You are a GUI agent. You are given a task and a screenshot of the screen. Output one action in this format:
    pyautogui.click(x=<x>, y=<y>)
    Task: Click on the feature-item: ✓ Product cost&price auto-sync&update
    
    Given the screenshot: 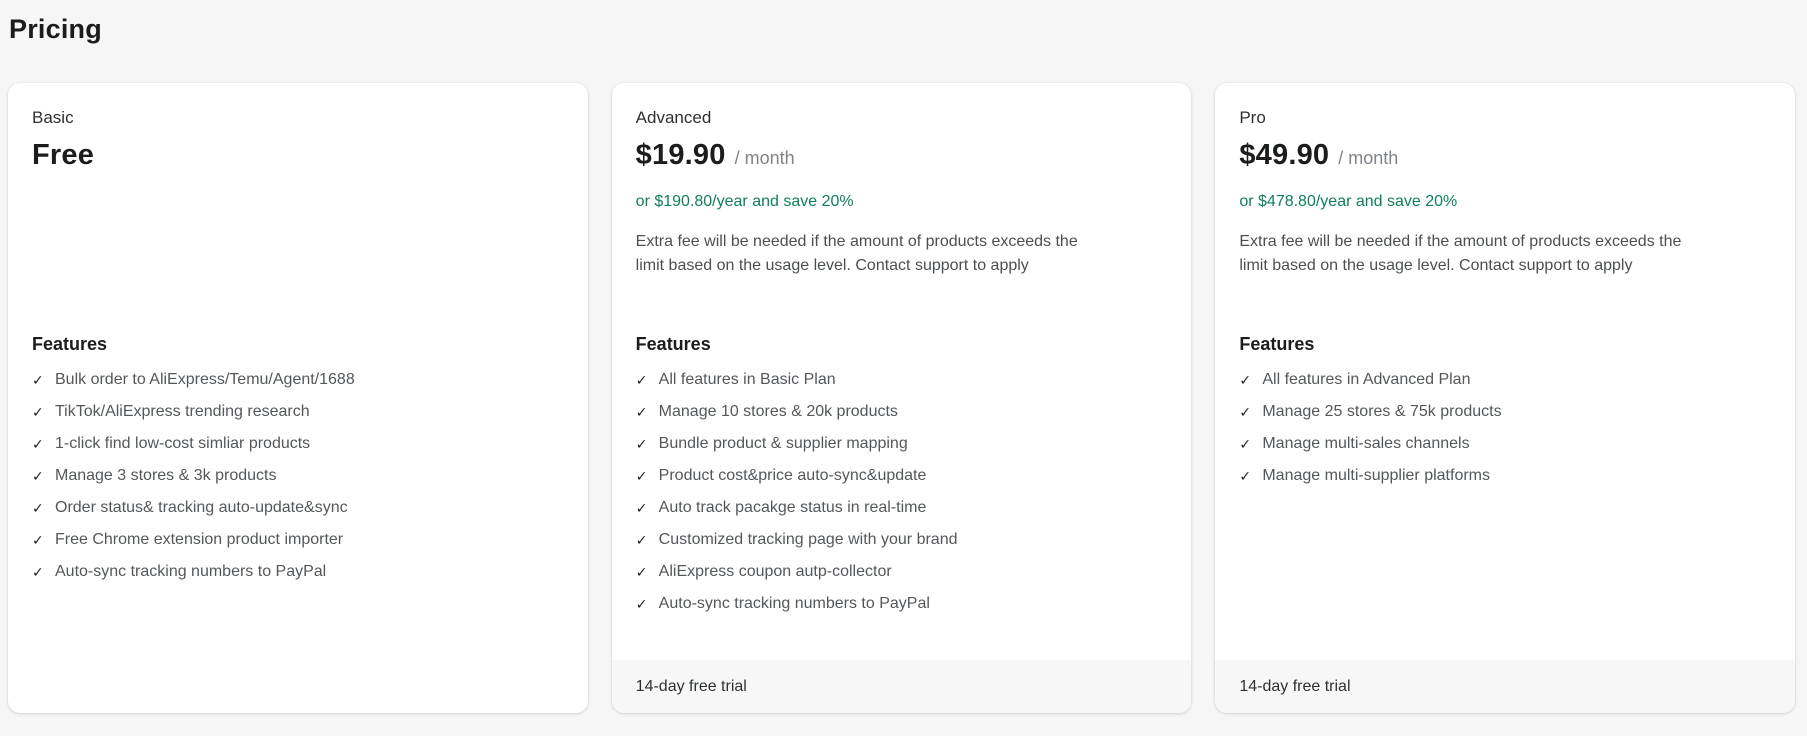 What is the action you would take?
    pyautogui.click(x=902, y=476)
    